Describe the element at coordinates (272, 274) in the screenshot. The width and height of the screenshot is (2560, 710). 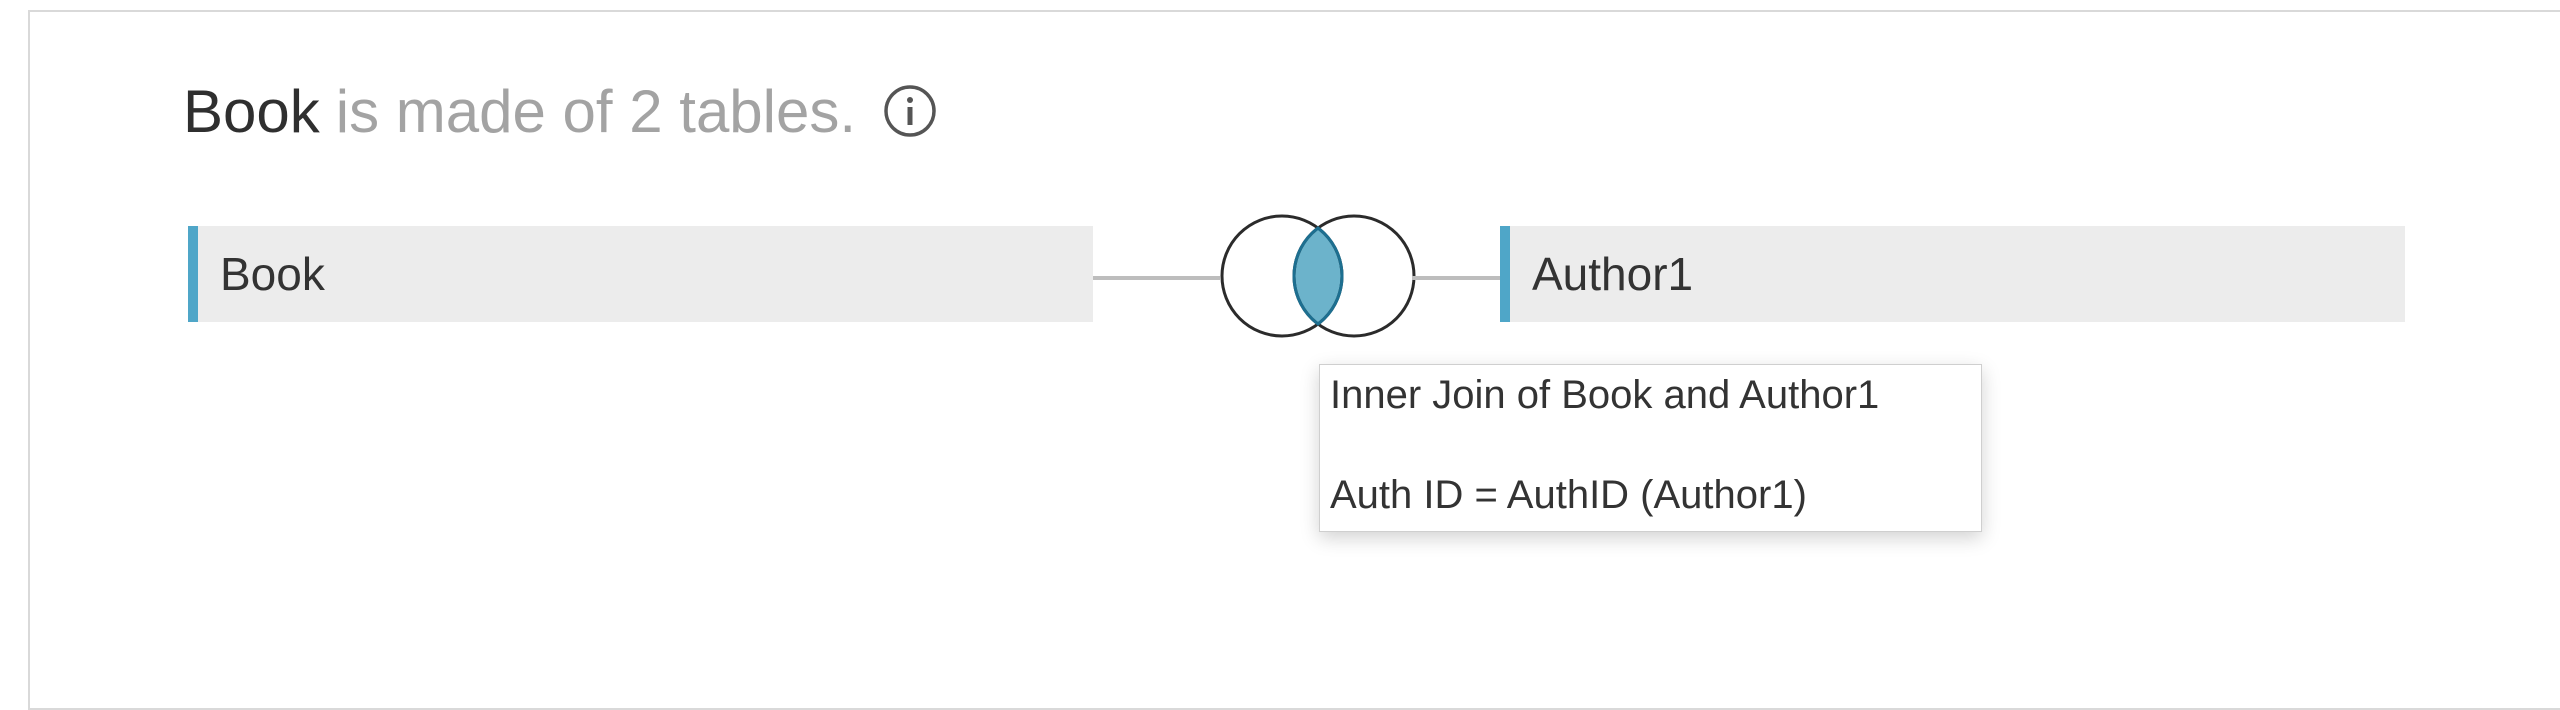
I see `table-label: Book` at that location.